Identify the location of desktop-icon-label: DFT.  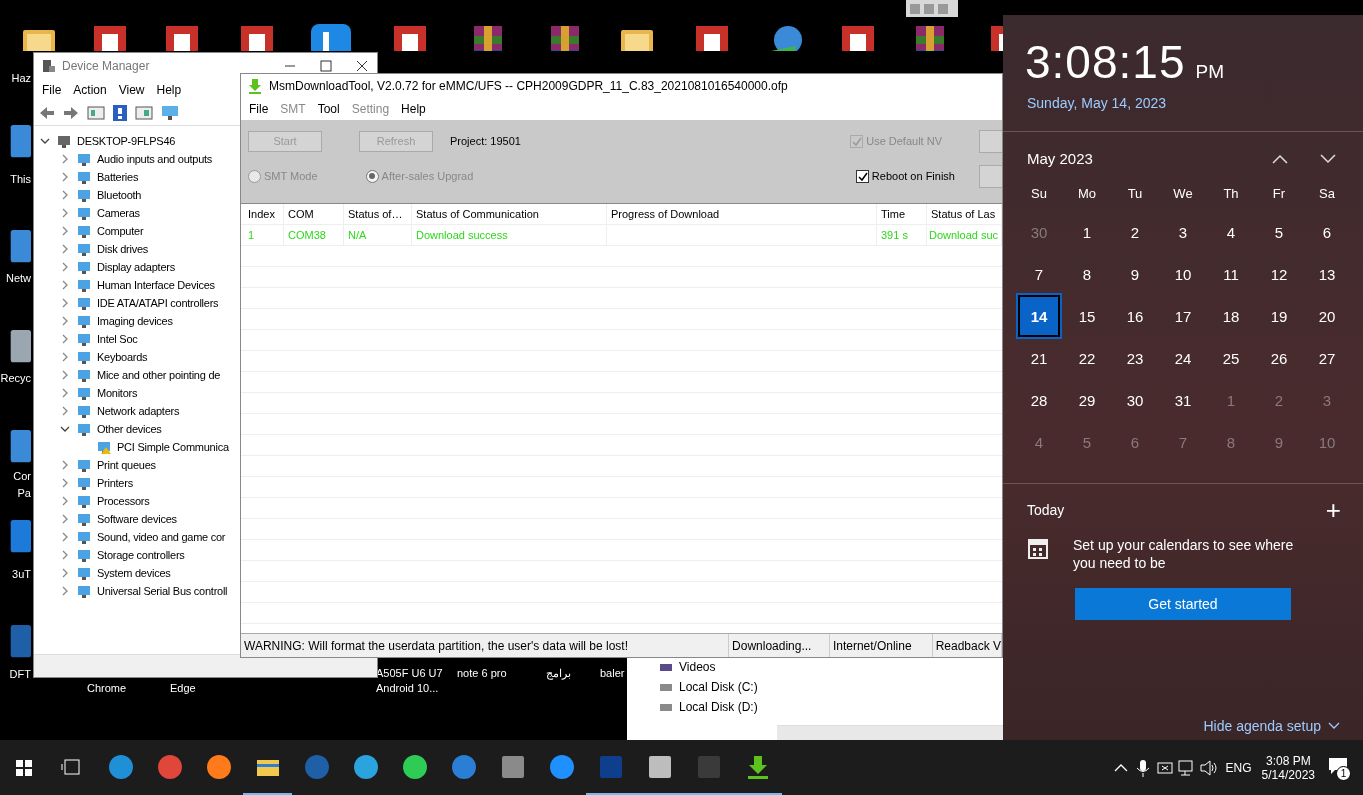
(20, 674).